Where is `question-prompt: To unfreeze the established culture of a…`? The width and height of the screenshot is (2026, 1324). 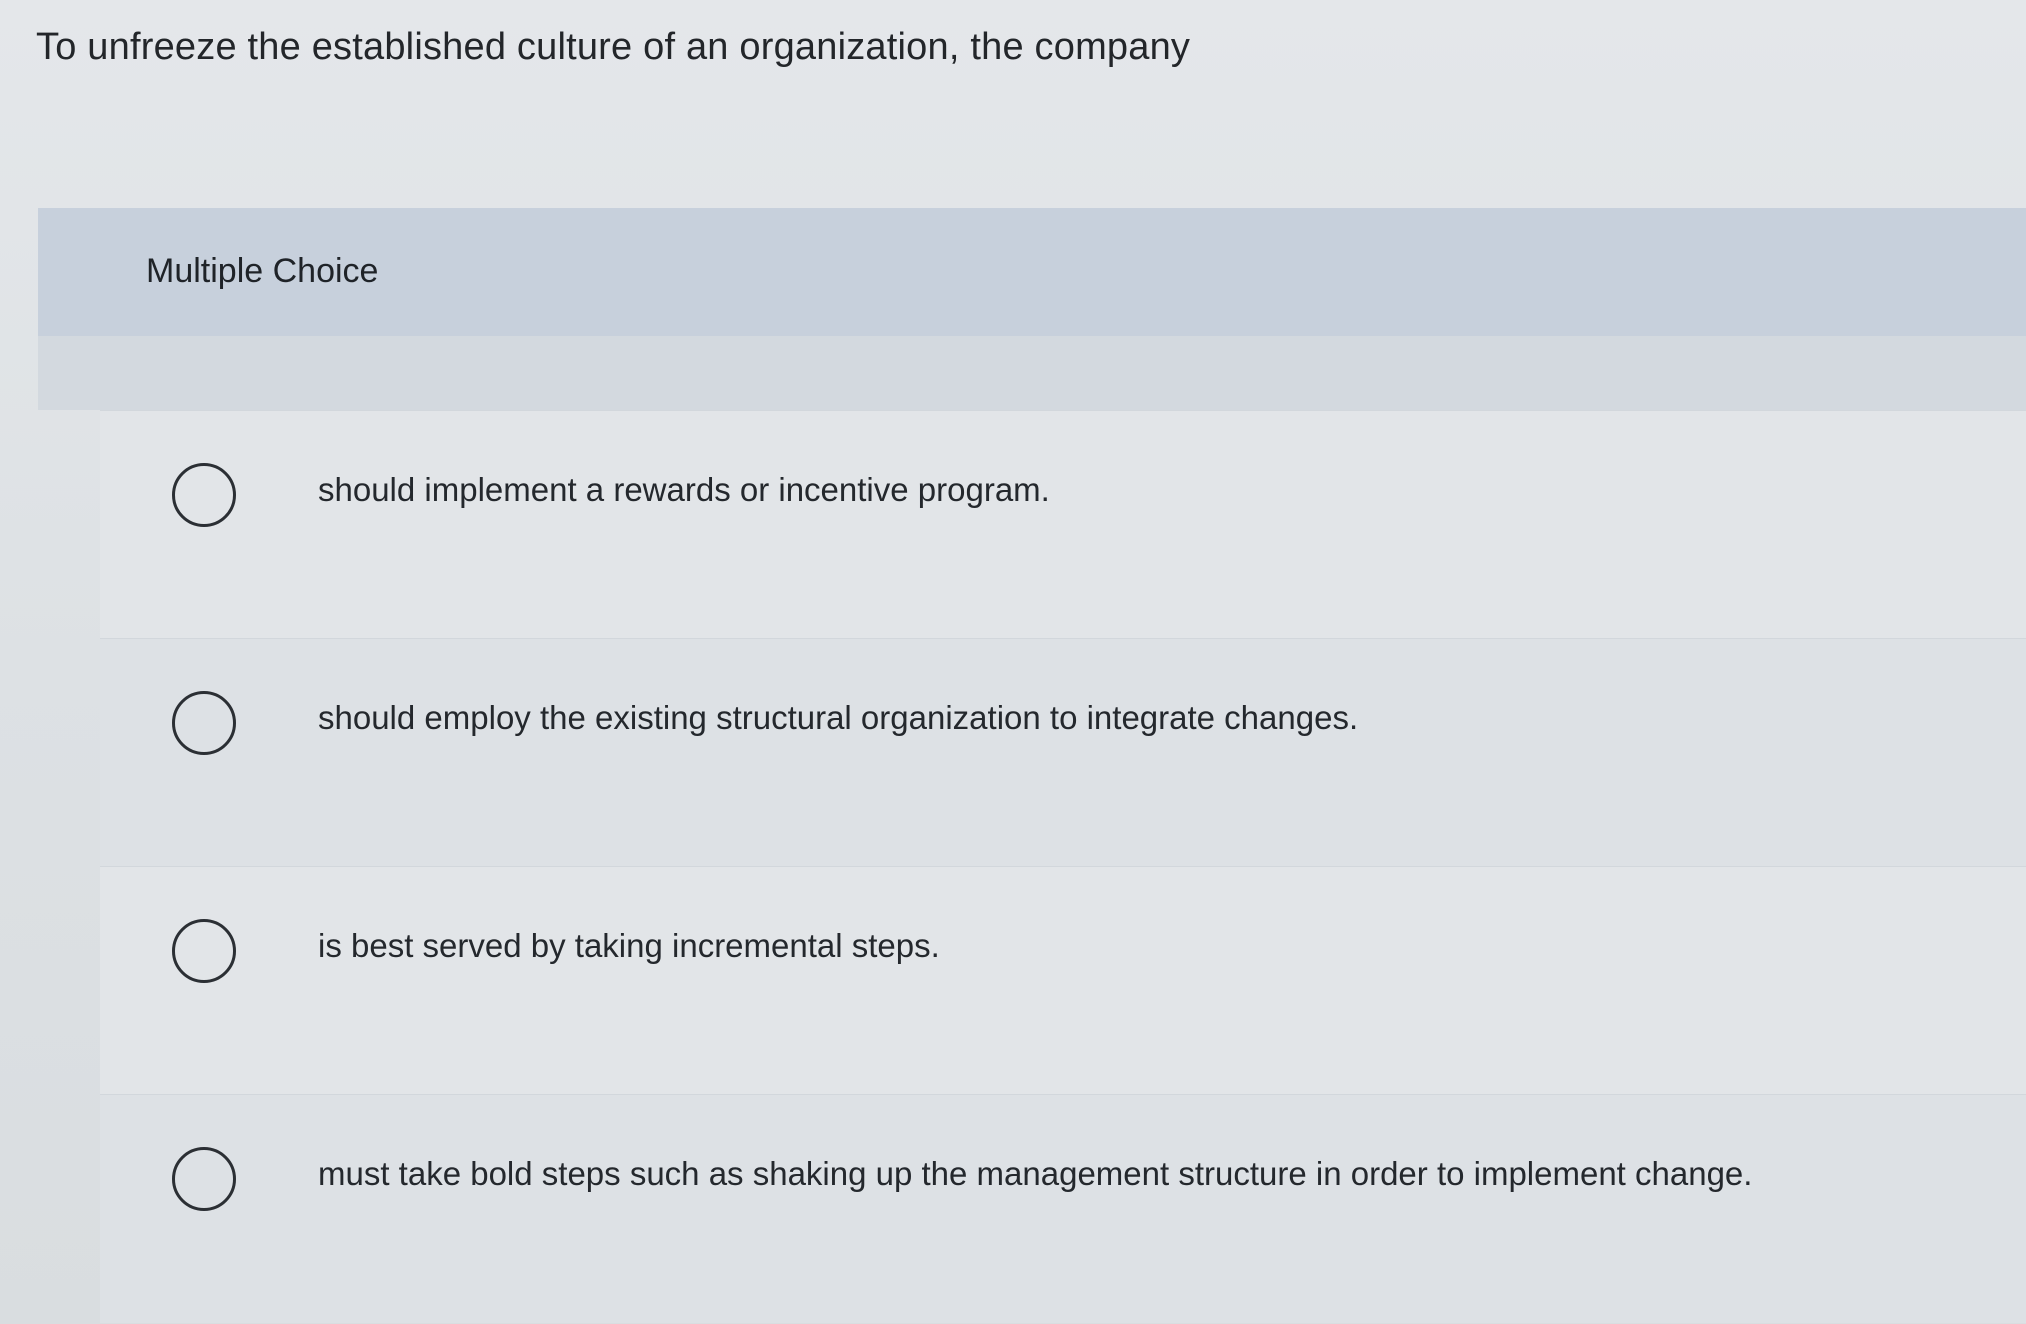
question-prompt: To unfreeze the established culture of a… is located at coordinates (613, 47).